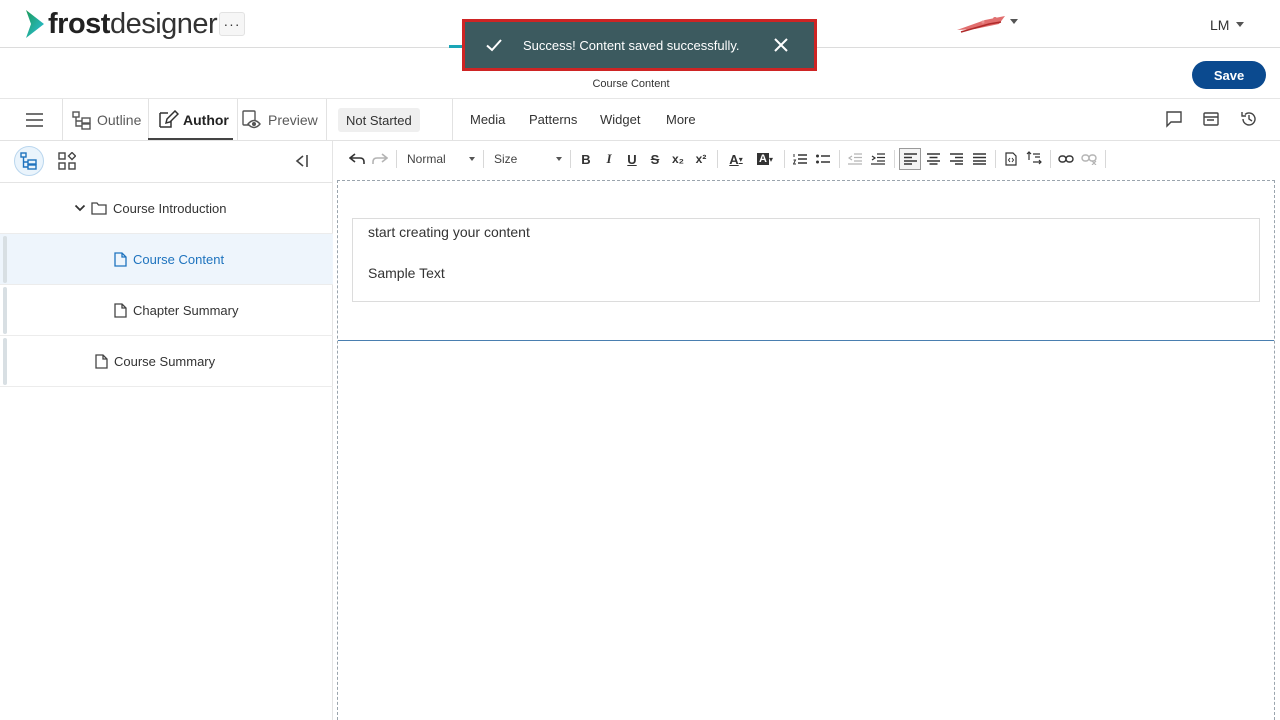 The height and width of the screenshot is (720, 1280). I want to click on menu-media: Media, so click(487, 119).